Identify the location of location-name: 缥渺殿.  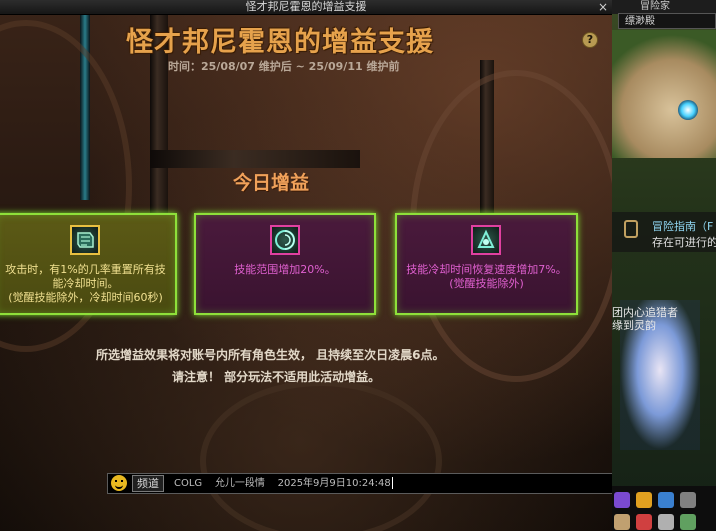
(667, 21).